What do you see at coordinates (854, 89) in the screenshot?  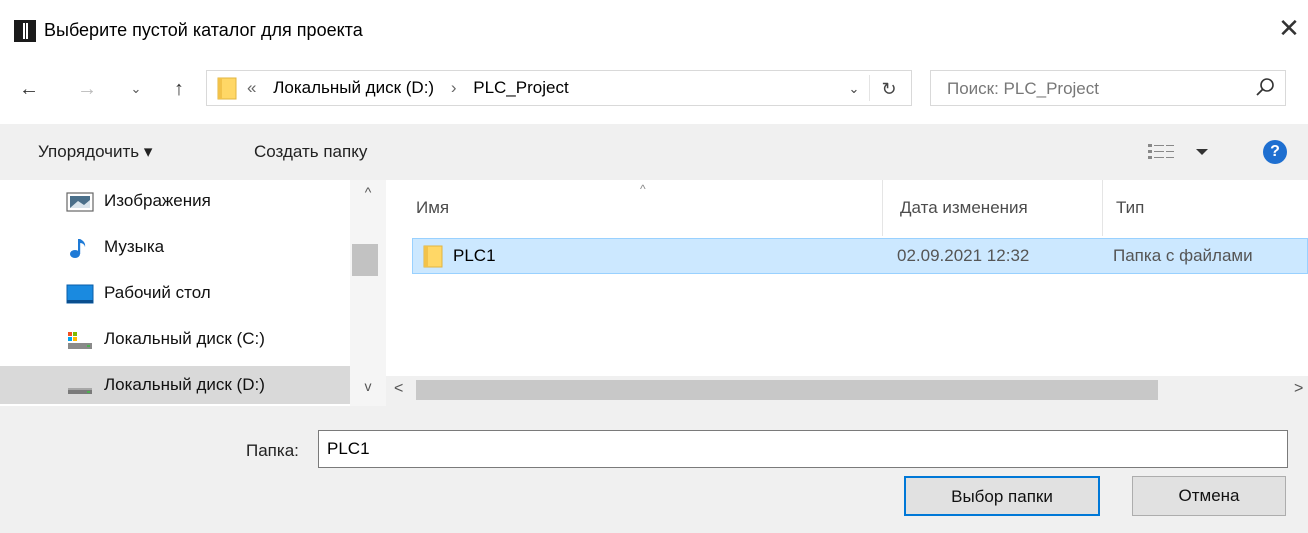 I see `address-dropdown-icon: ⌄` at bounding box center [854, 89].